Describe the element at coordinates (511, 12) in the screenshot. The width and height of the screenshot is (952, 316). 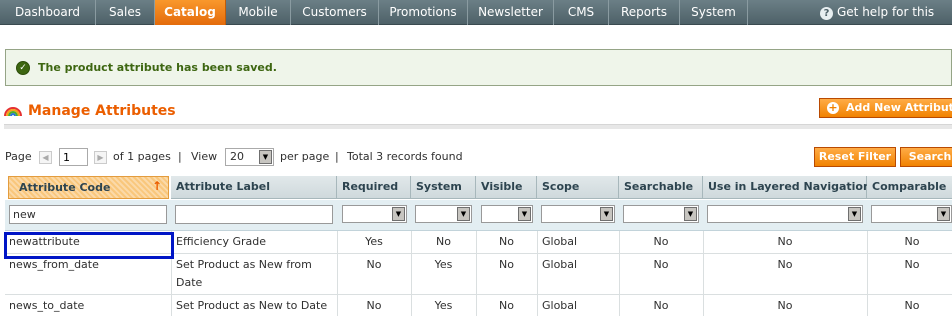
I see `nav-newsletter: Newsletter` at that location.